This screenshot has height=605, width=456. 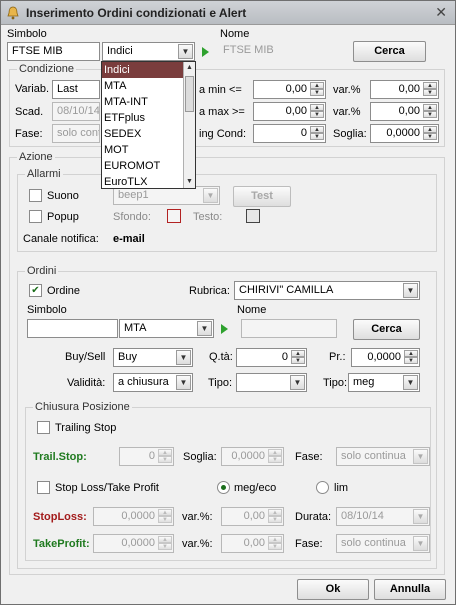 I want to click on scroll-up-icon: ▲, so click(x=189, y=68).